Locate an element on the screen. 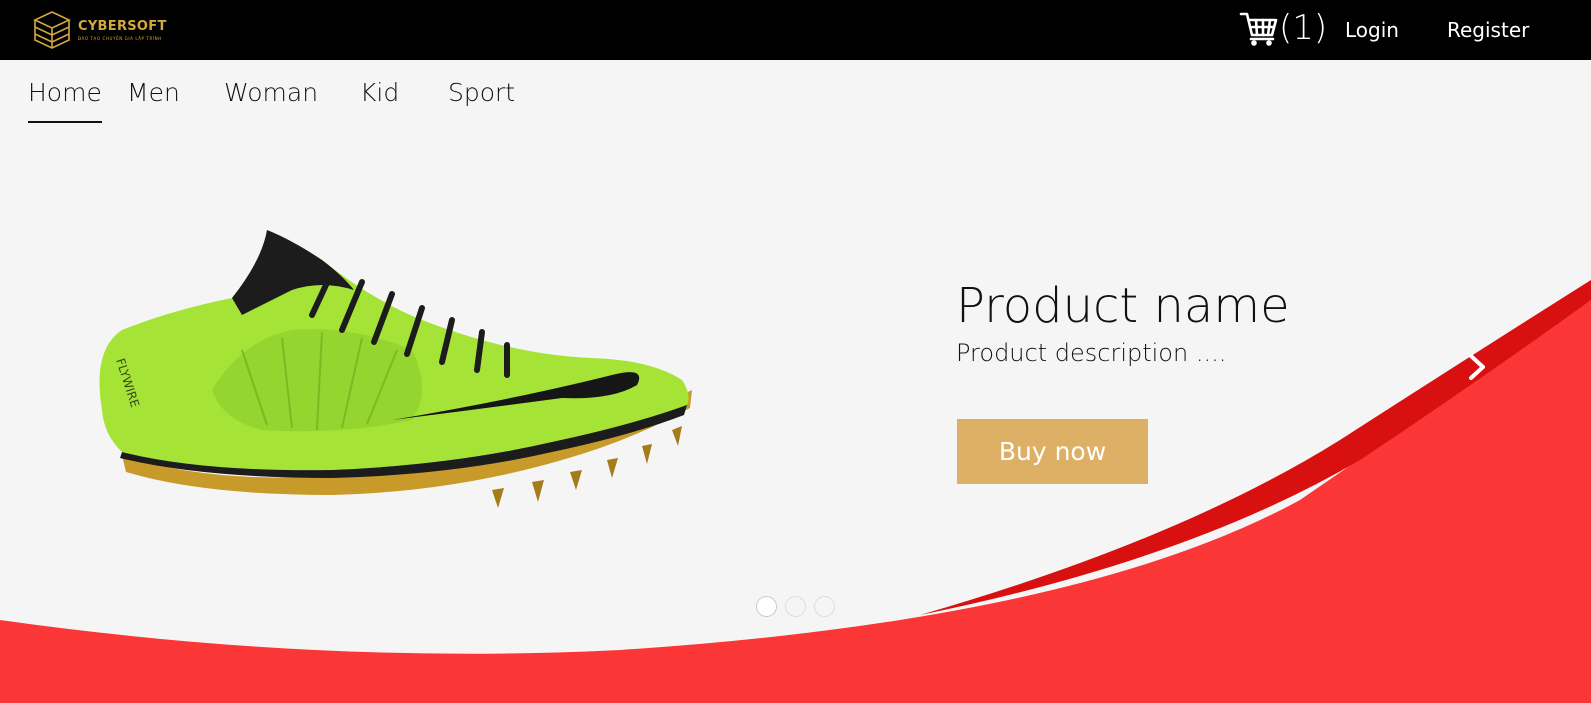  nav-item-woman: Woman is located at coordinates (271, 93).